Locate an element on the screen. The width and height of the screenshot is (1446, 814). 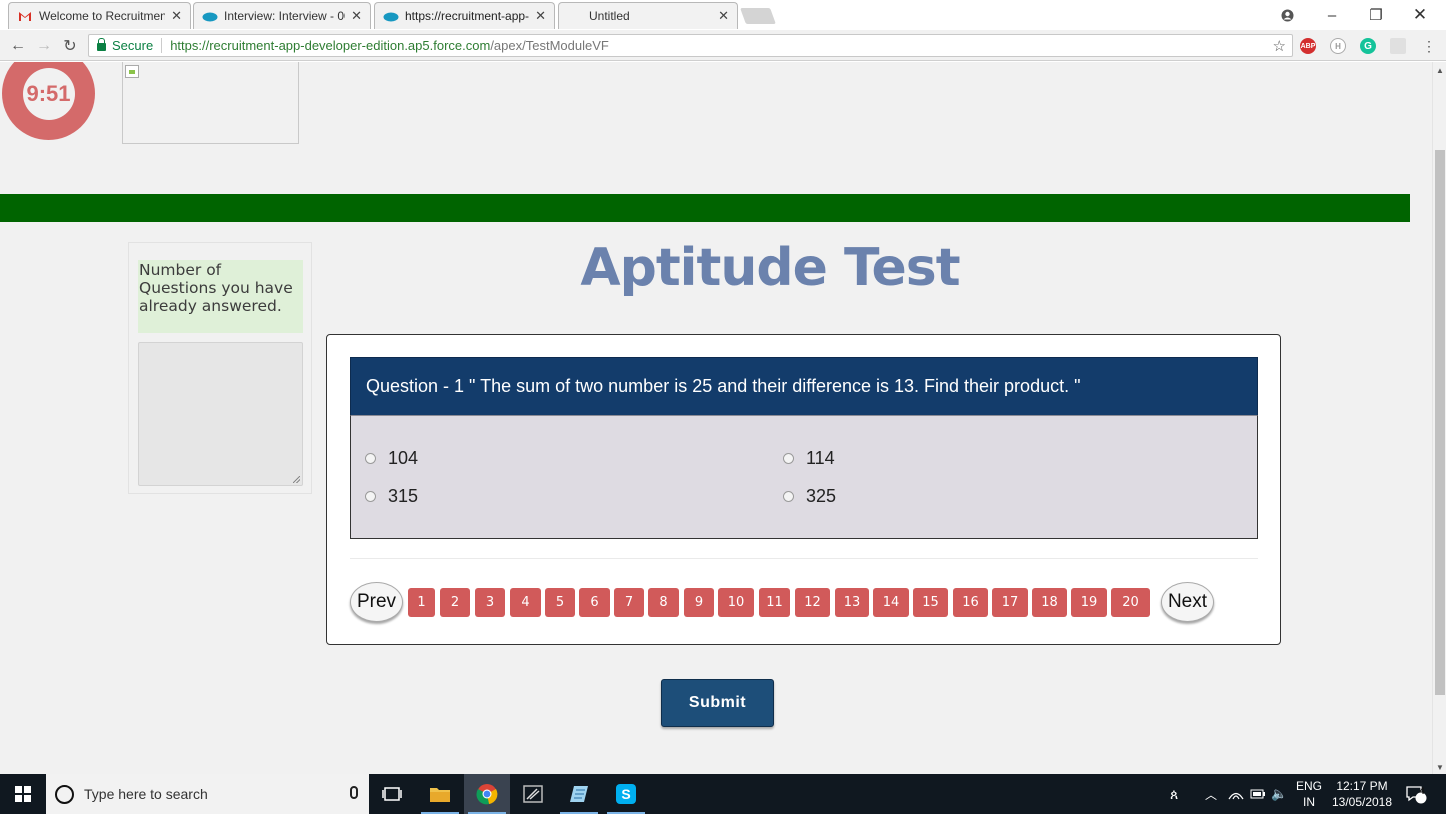
options-area: 104 114 315 325 is located at coordinates (804, 477).